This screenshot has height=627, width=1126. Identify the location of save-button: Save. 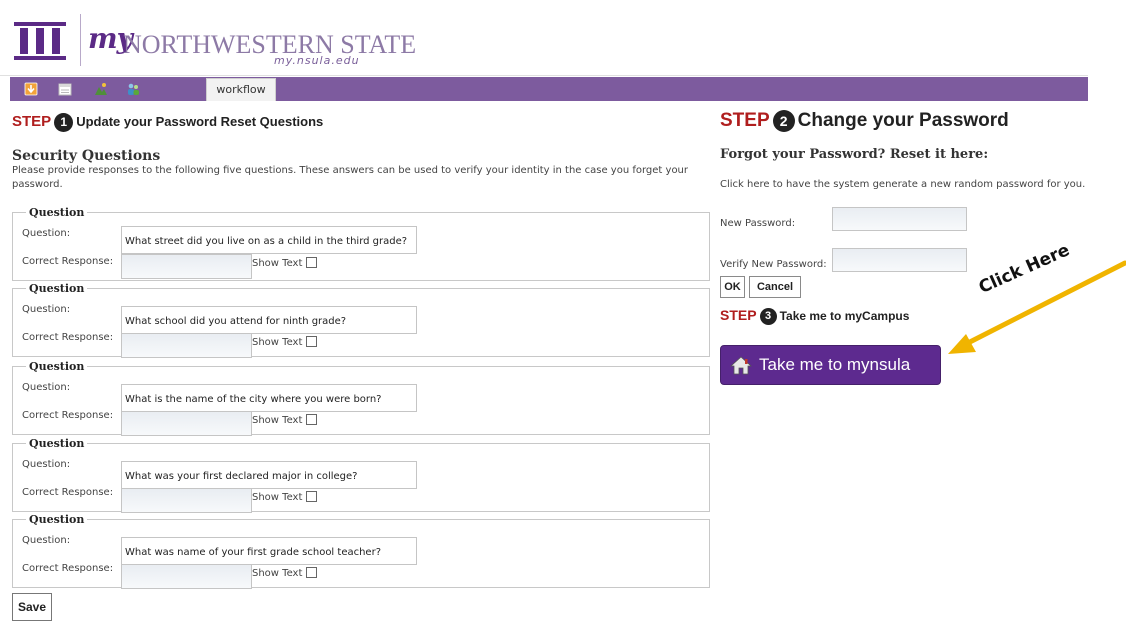
(32, 607).